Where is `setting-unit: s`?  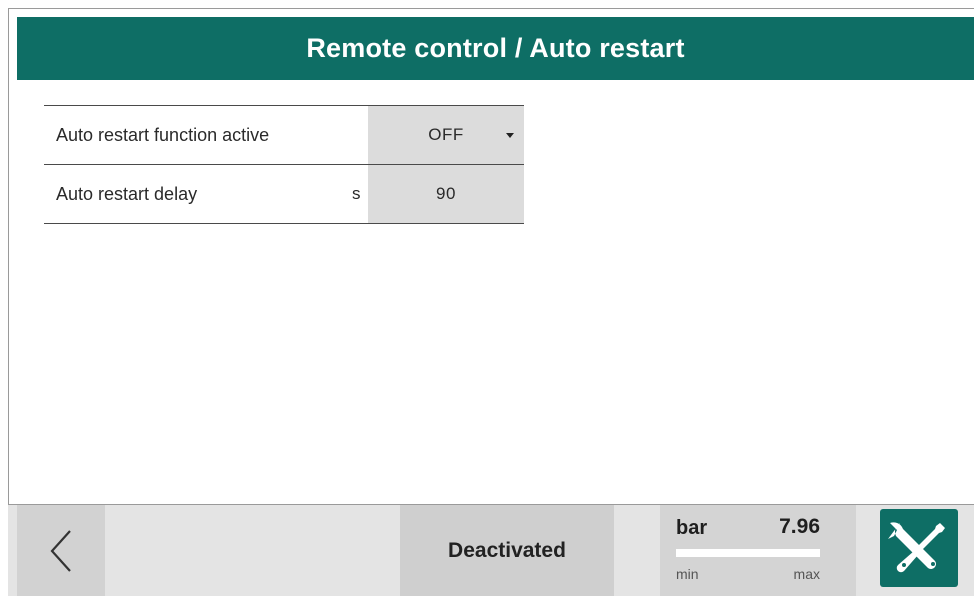
setting-unit: s is located at coordinates (356, 193).